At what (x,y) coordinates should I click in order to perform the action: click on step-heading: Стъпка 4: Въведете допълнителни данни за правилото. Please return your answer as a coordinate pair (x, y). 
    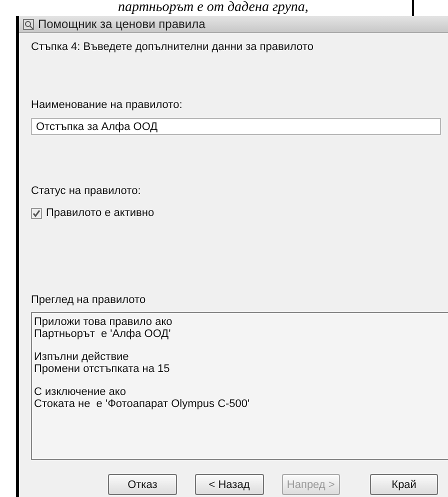
    Looking at the image, I should click on (172, 47).